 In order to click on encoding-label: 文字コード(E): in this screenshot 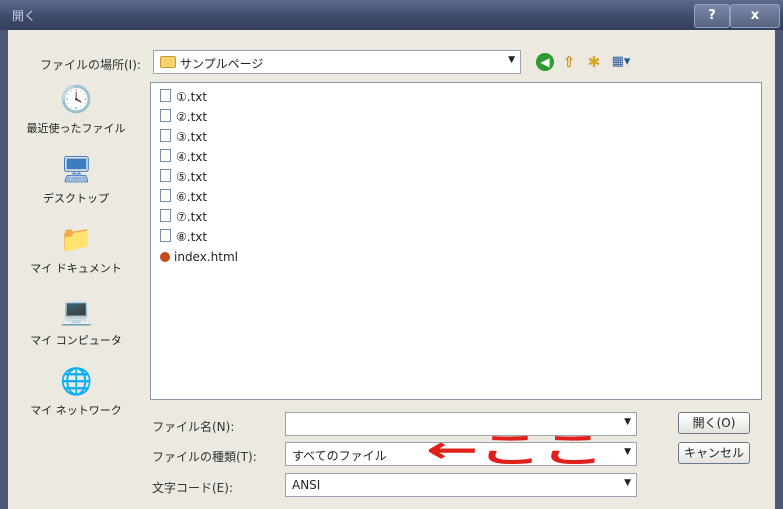, I will do `click(192, 488)`.